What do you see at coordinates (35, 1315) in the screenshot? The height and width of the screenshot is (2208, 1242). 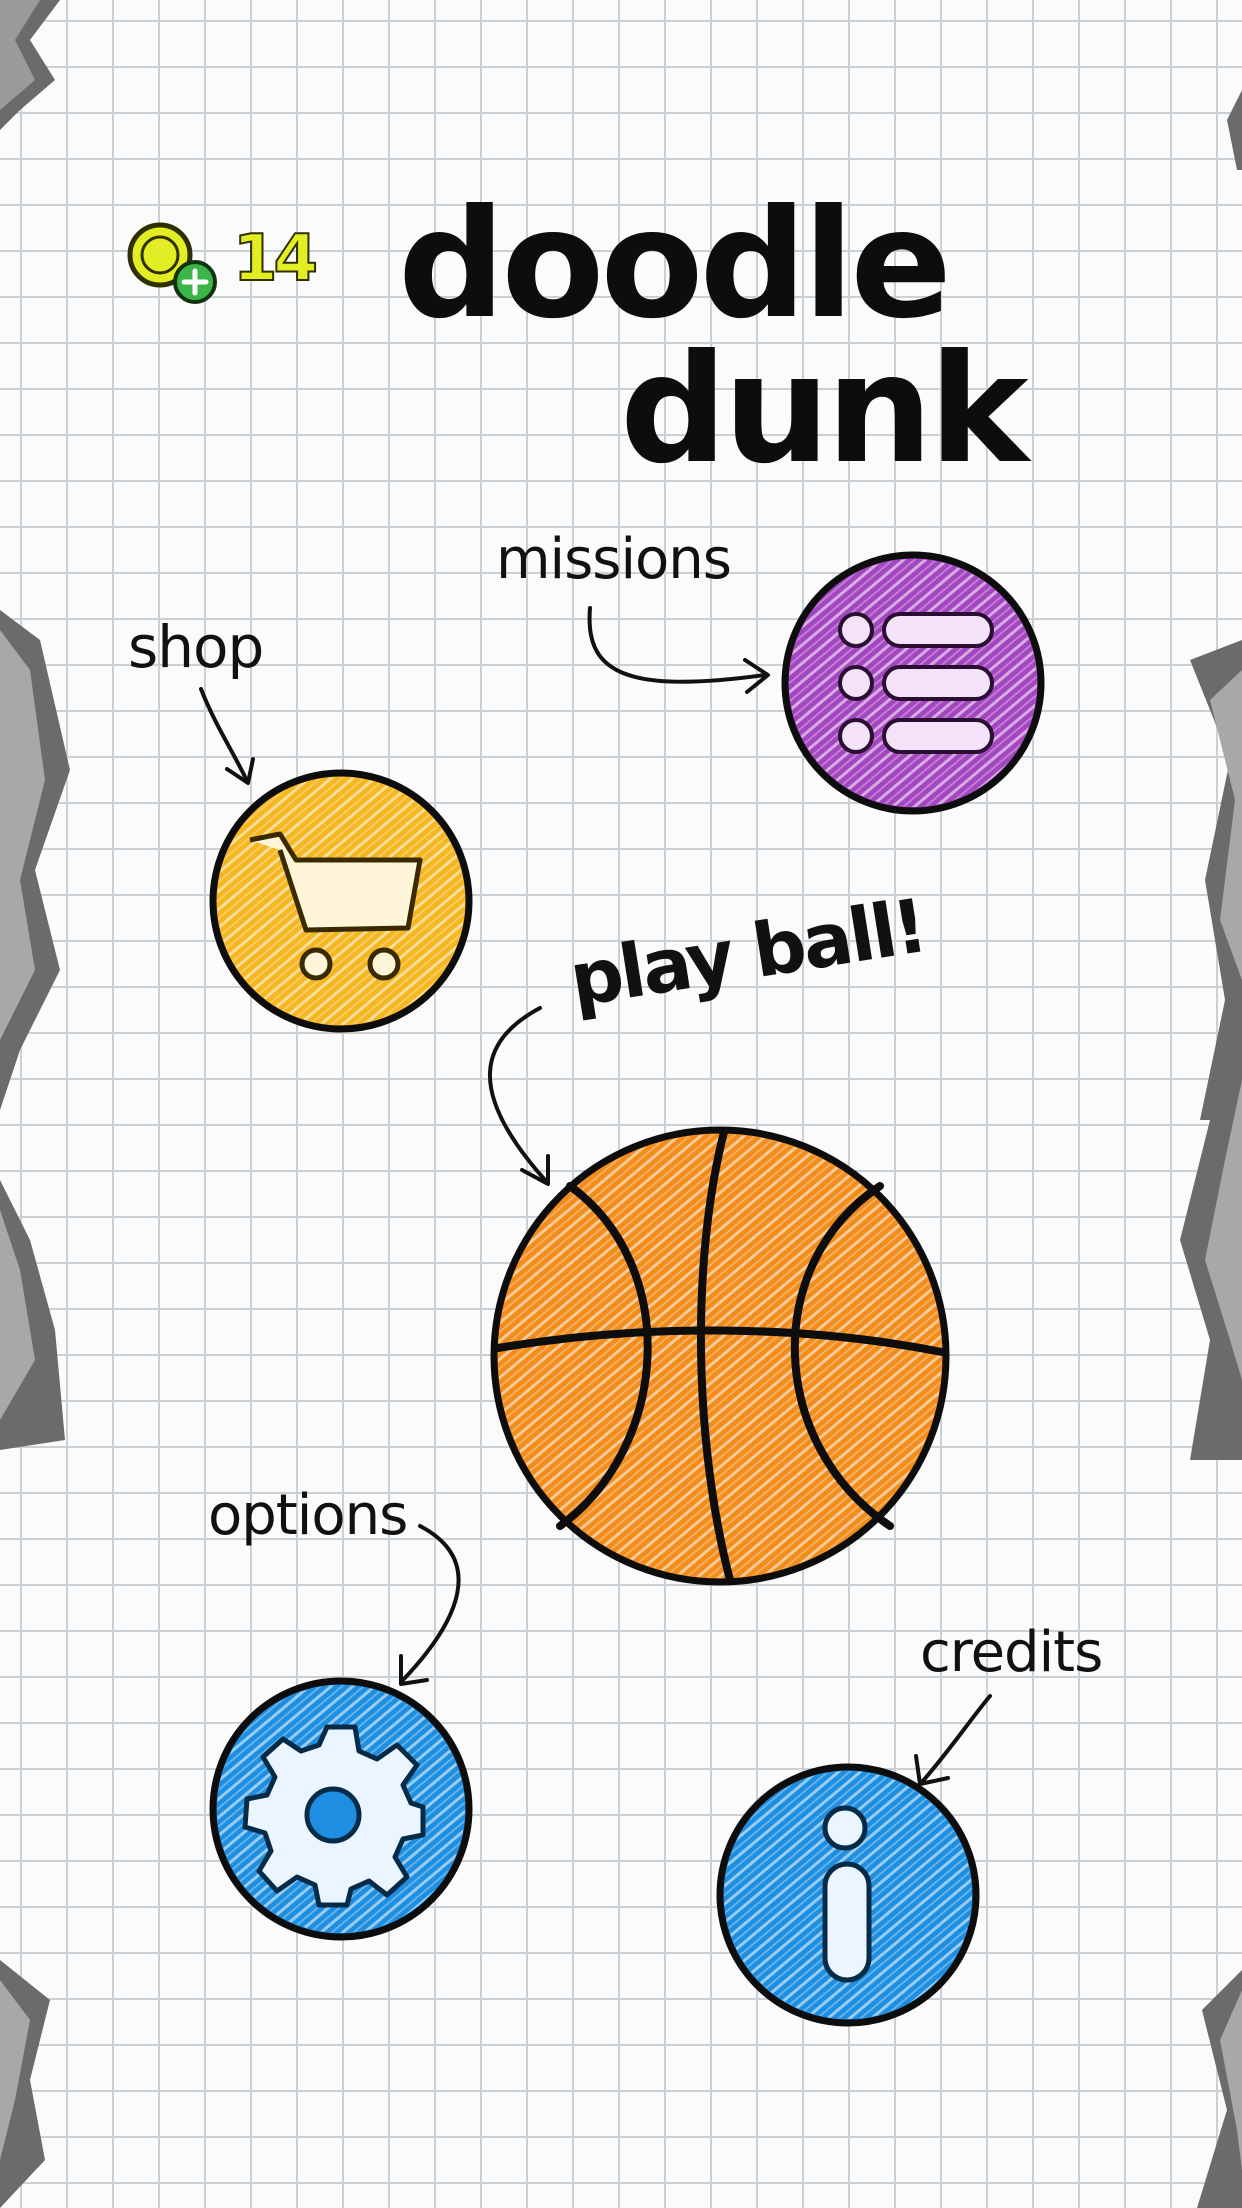 I see `torn-edge-left-lower` at bounding box center [35, 1315].